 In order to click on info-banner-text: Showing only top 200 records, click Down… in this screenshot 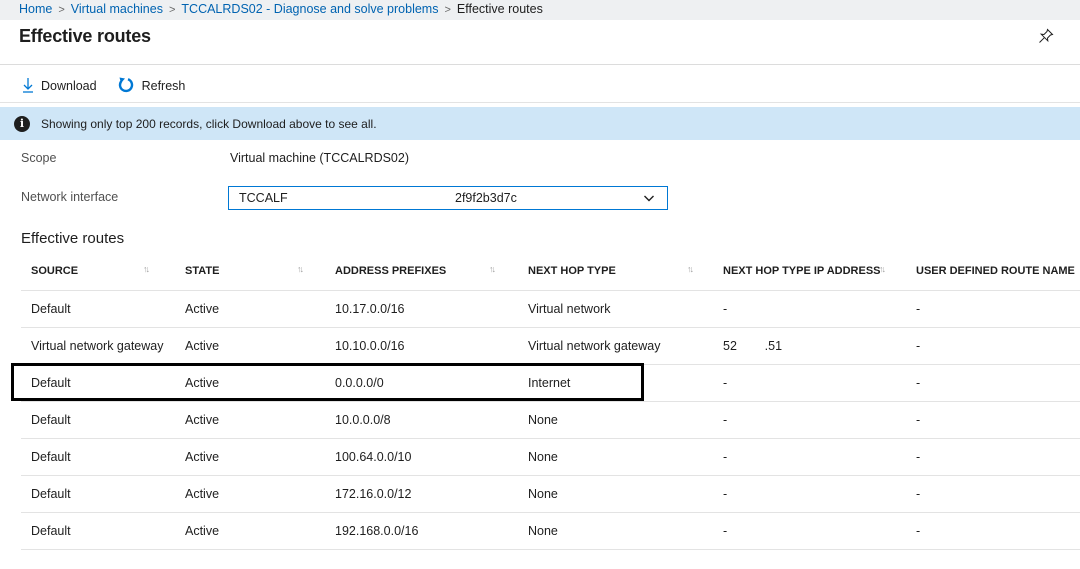, I will do `click(209, 123)`.